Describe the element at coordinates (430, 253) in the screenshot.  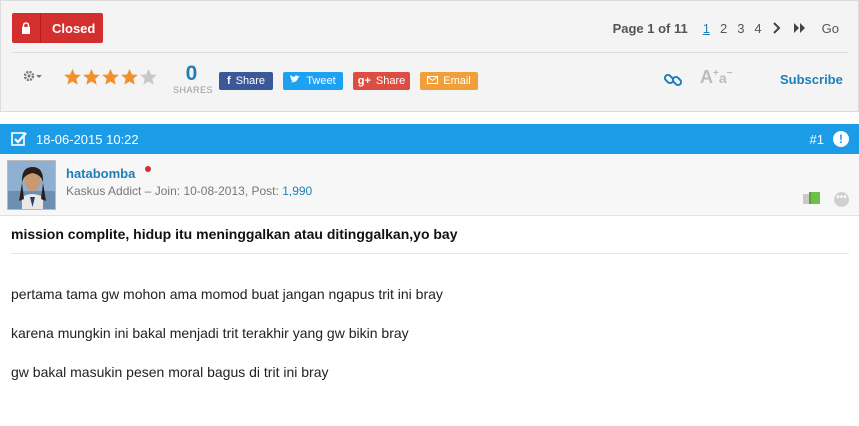
I see `post-title-divider` at that location.